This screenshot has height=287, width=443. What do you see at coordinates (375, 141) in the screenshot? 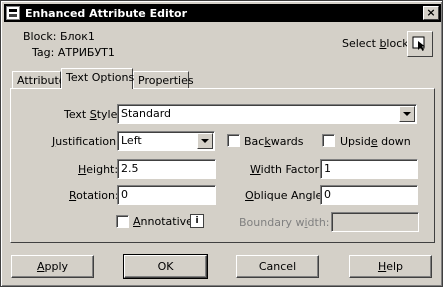
I see `upside-down-label: Upside down` at bounding box center [375, 141].